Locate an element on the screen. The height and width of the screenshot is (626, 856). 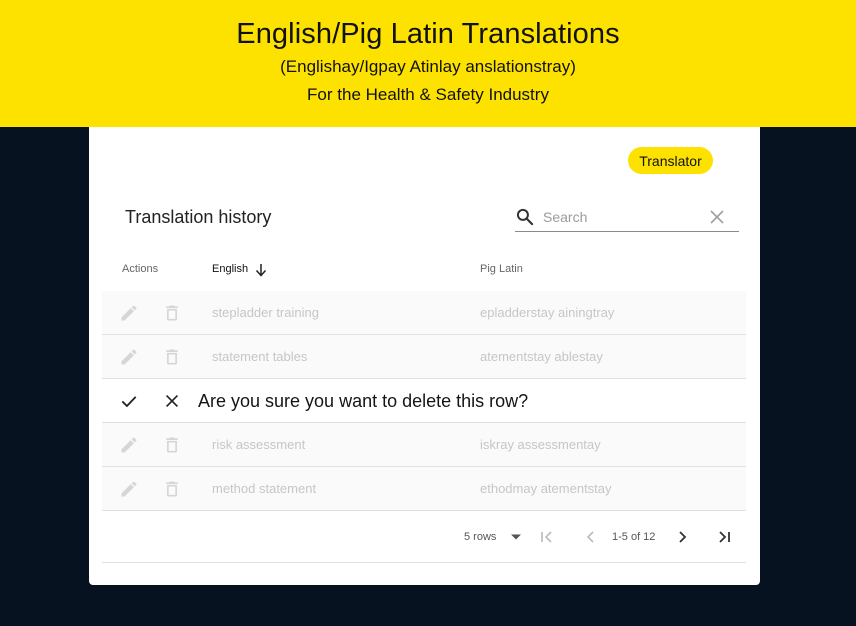
table-row: method statement ethodmay atementstay is located at coordinates (424, 489).